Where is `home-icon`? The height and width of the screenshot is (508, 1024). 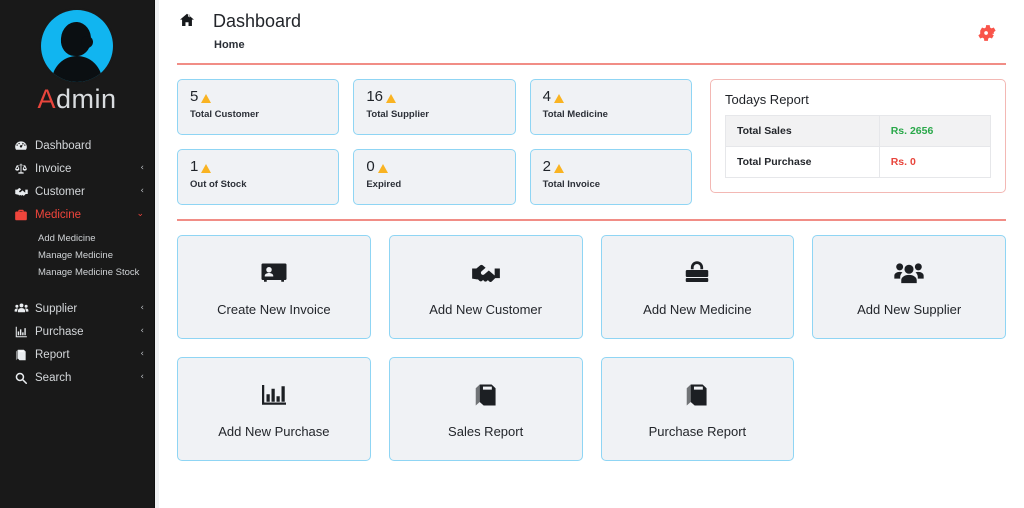
home-icon is located at coordinates (187, 22).